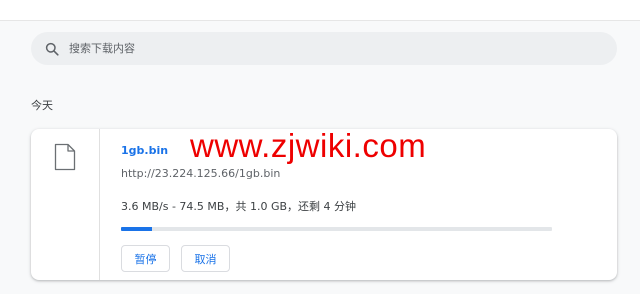  What do you see at coordinates (52, 49) in the screenshot?
I see `search-icon` at bounding box center [52, 49].